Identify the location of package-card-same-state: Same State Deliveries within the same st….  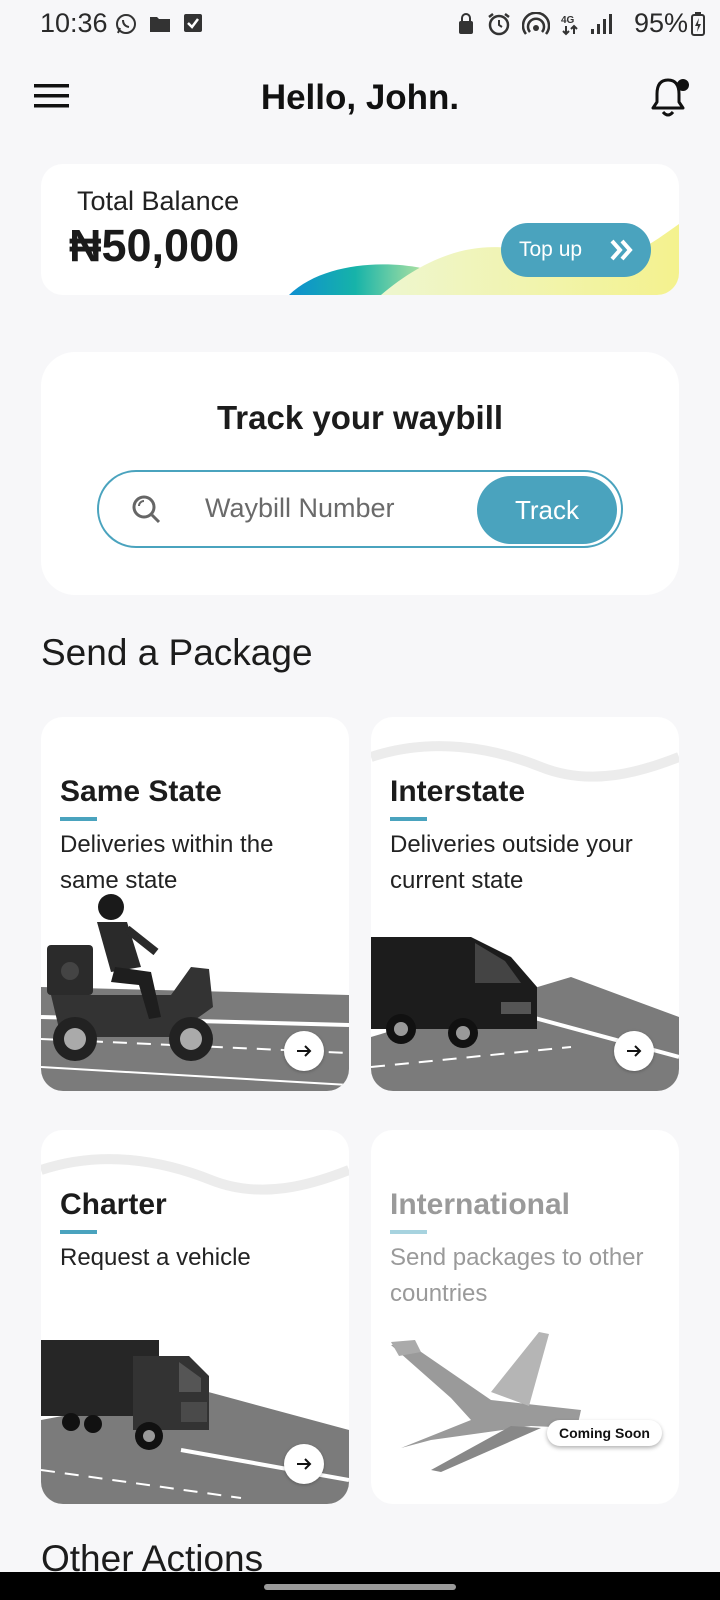
(195, 904).